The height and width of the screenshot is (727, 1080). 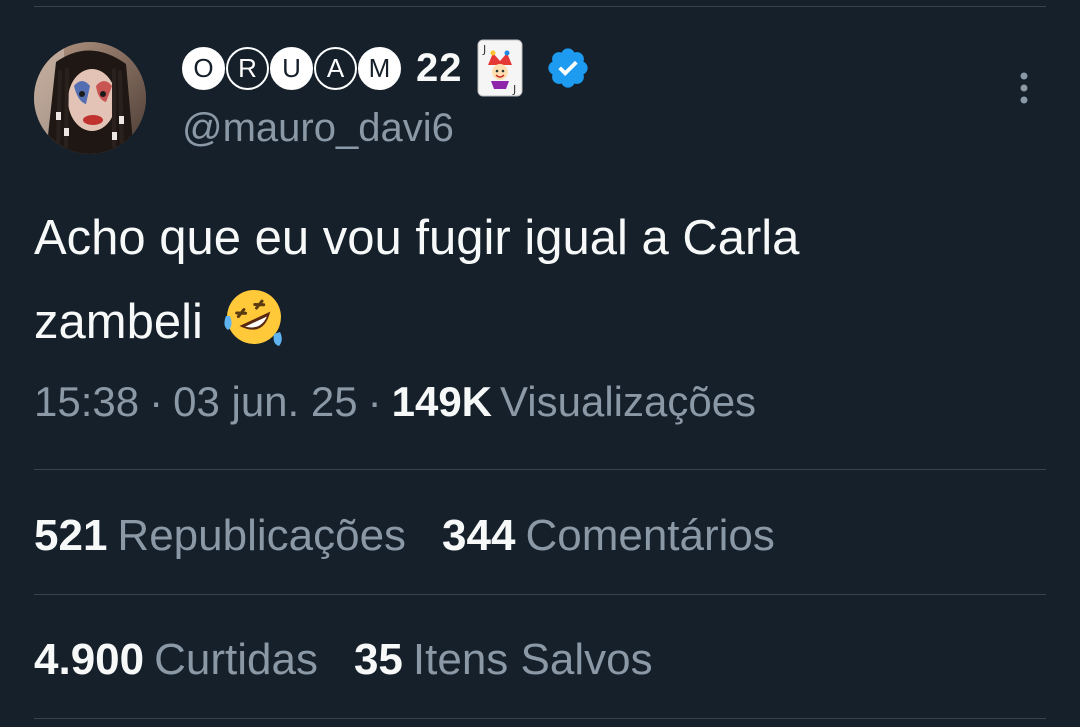 I want to click on comments-stat: 344 Comentários, so click(x=608, y=536).